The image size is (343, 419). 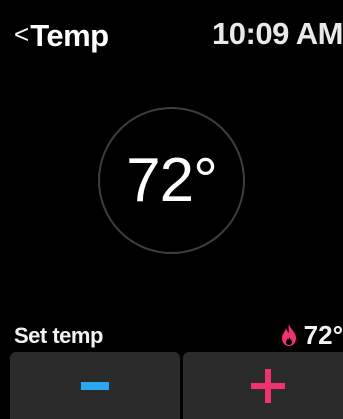 What do you see at coordinates (268, 385) in the screenshot?
I see `plus-icon` at bounding box center [268, 385].